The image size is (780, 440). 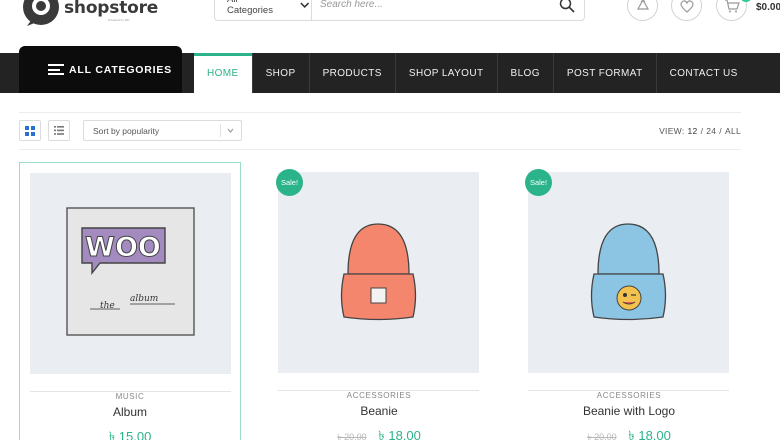 I want to click on recycle-icon, so click(x=642, y=5).